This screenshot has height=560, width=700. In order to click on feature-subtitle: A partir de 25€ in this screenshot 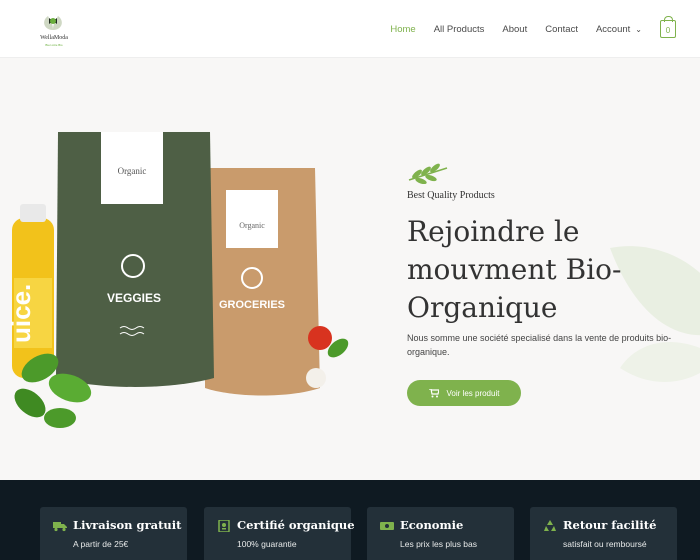, I will do `click(101, 544)`.